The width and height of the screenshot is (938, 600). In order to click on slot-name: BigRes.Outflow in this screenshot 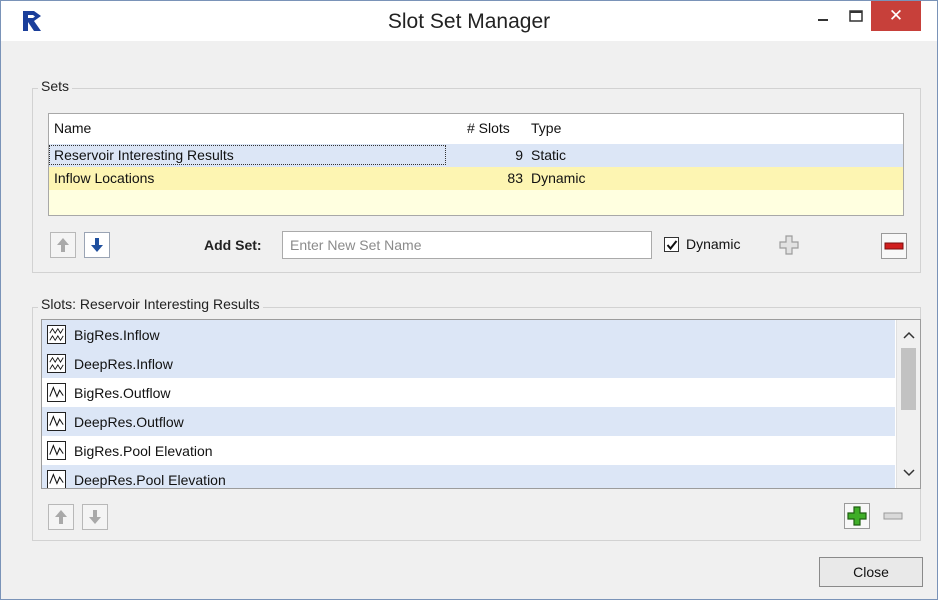, I will do `click(122, 393)`.